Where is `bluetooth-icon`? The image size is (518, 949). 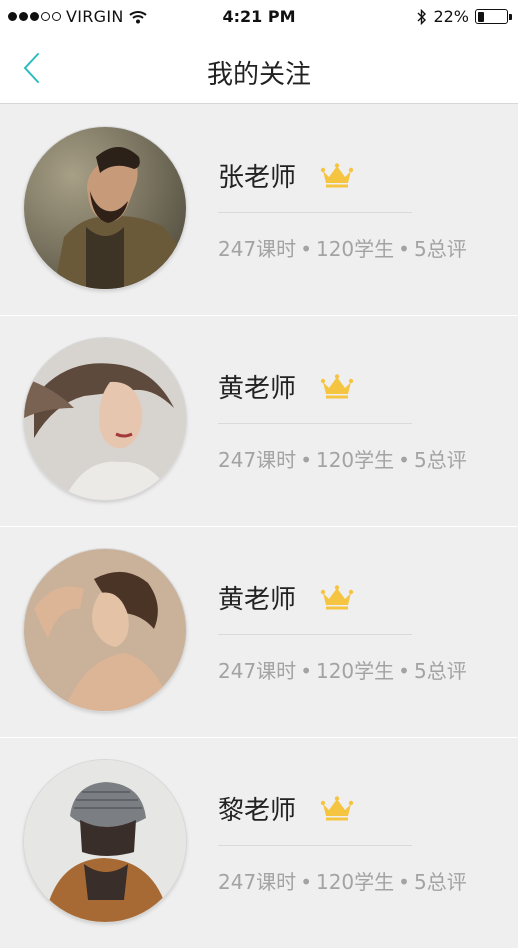 bluetooth-icon is located at coordinates (422, 16).